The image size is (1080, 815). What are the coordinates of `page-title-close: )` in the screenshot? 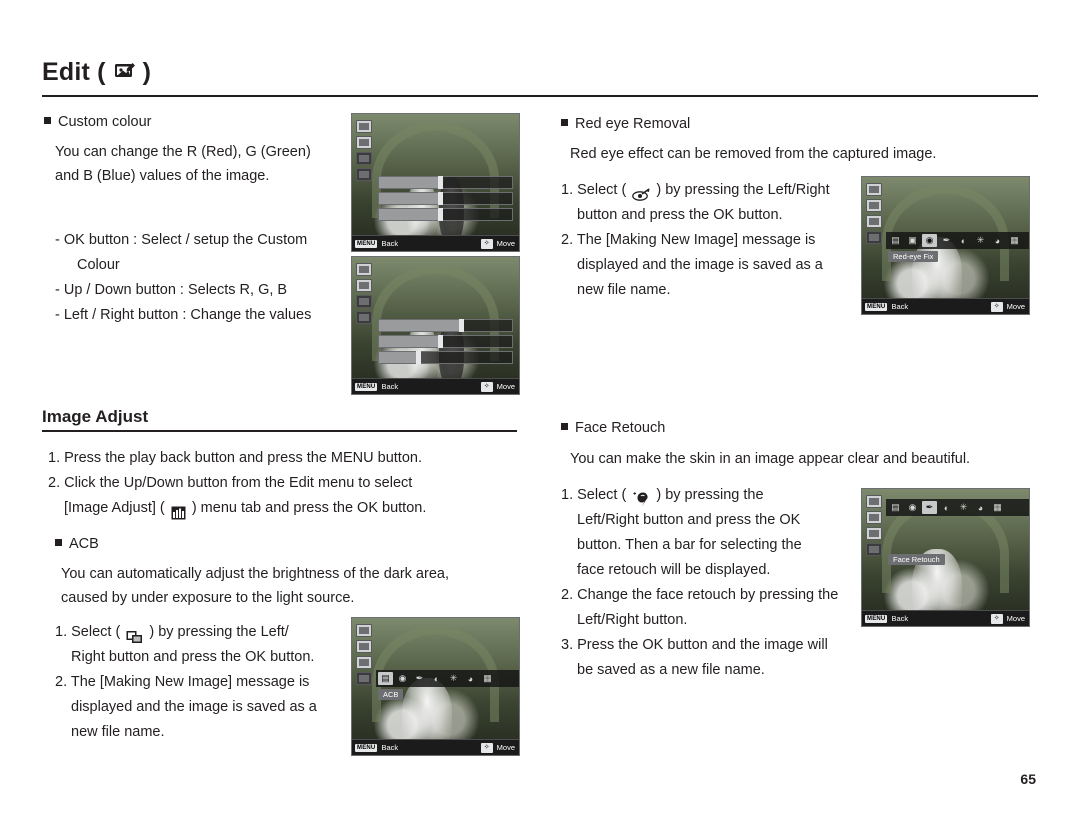 It's located at (147, 72).